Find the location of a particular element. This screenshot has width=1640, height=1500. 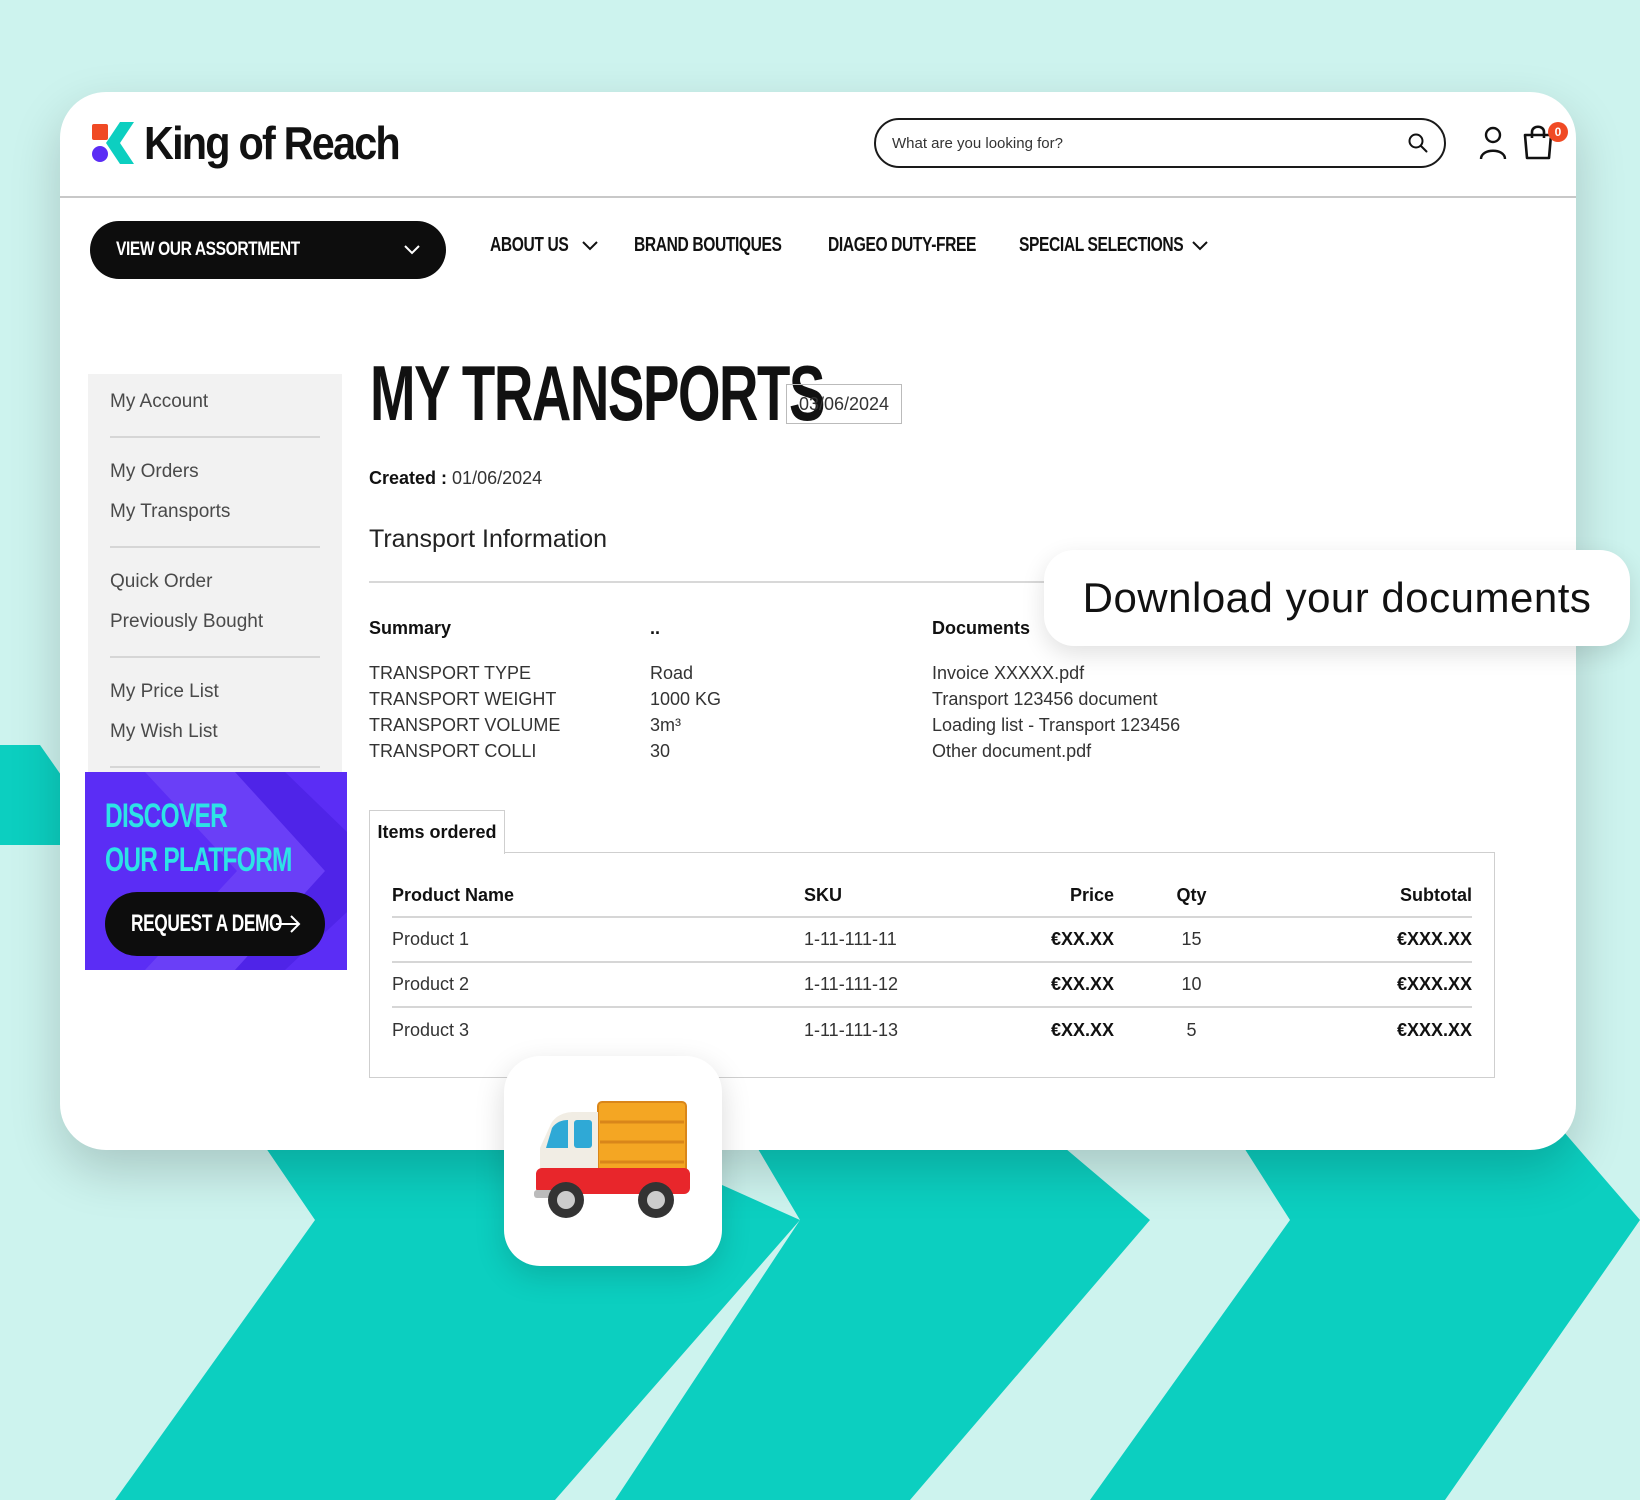

request-demo-label: REQUEST A DEMO is located at coordinates (207, 923).